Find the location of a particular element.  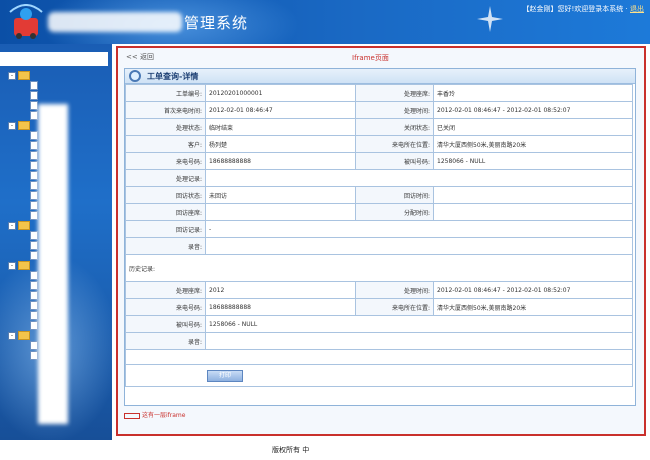

welcome-text: 【赵金刚】您好!欢迎登录本系统 · is located at coordinates (575, 9).